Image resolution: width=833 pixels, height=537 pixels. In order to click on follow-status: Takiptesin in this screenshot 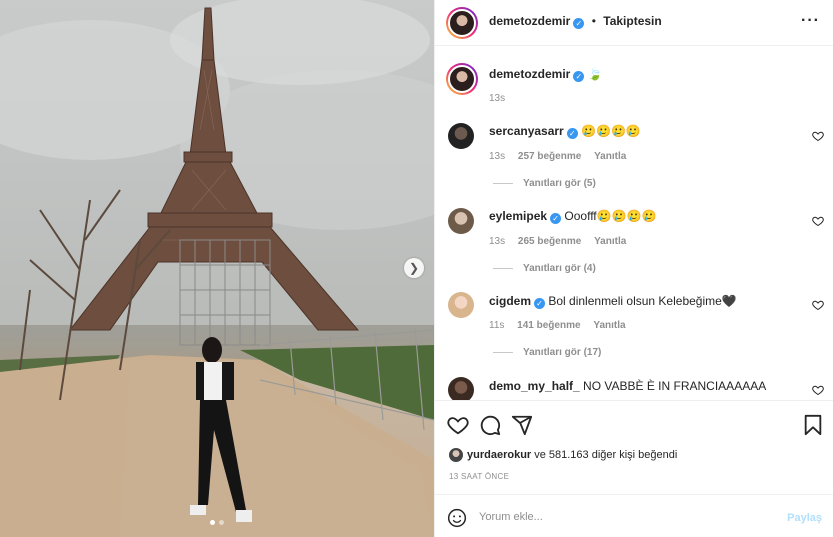, I will do `click(632, 21)`.